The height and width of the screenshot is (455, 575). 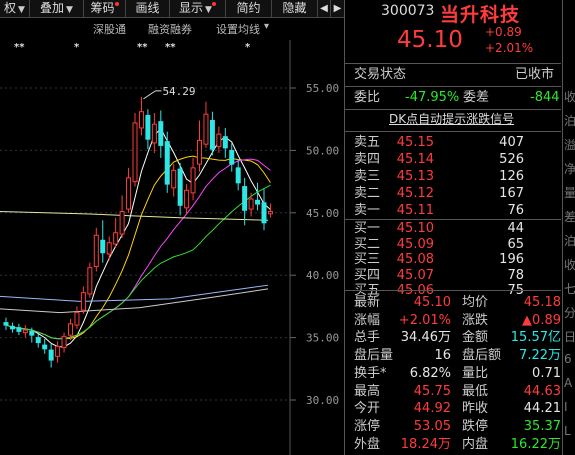 I want to click on side-panel-label: 收, so click(x=569, y=97).